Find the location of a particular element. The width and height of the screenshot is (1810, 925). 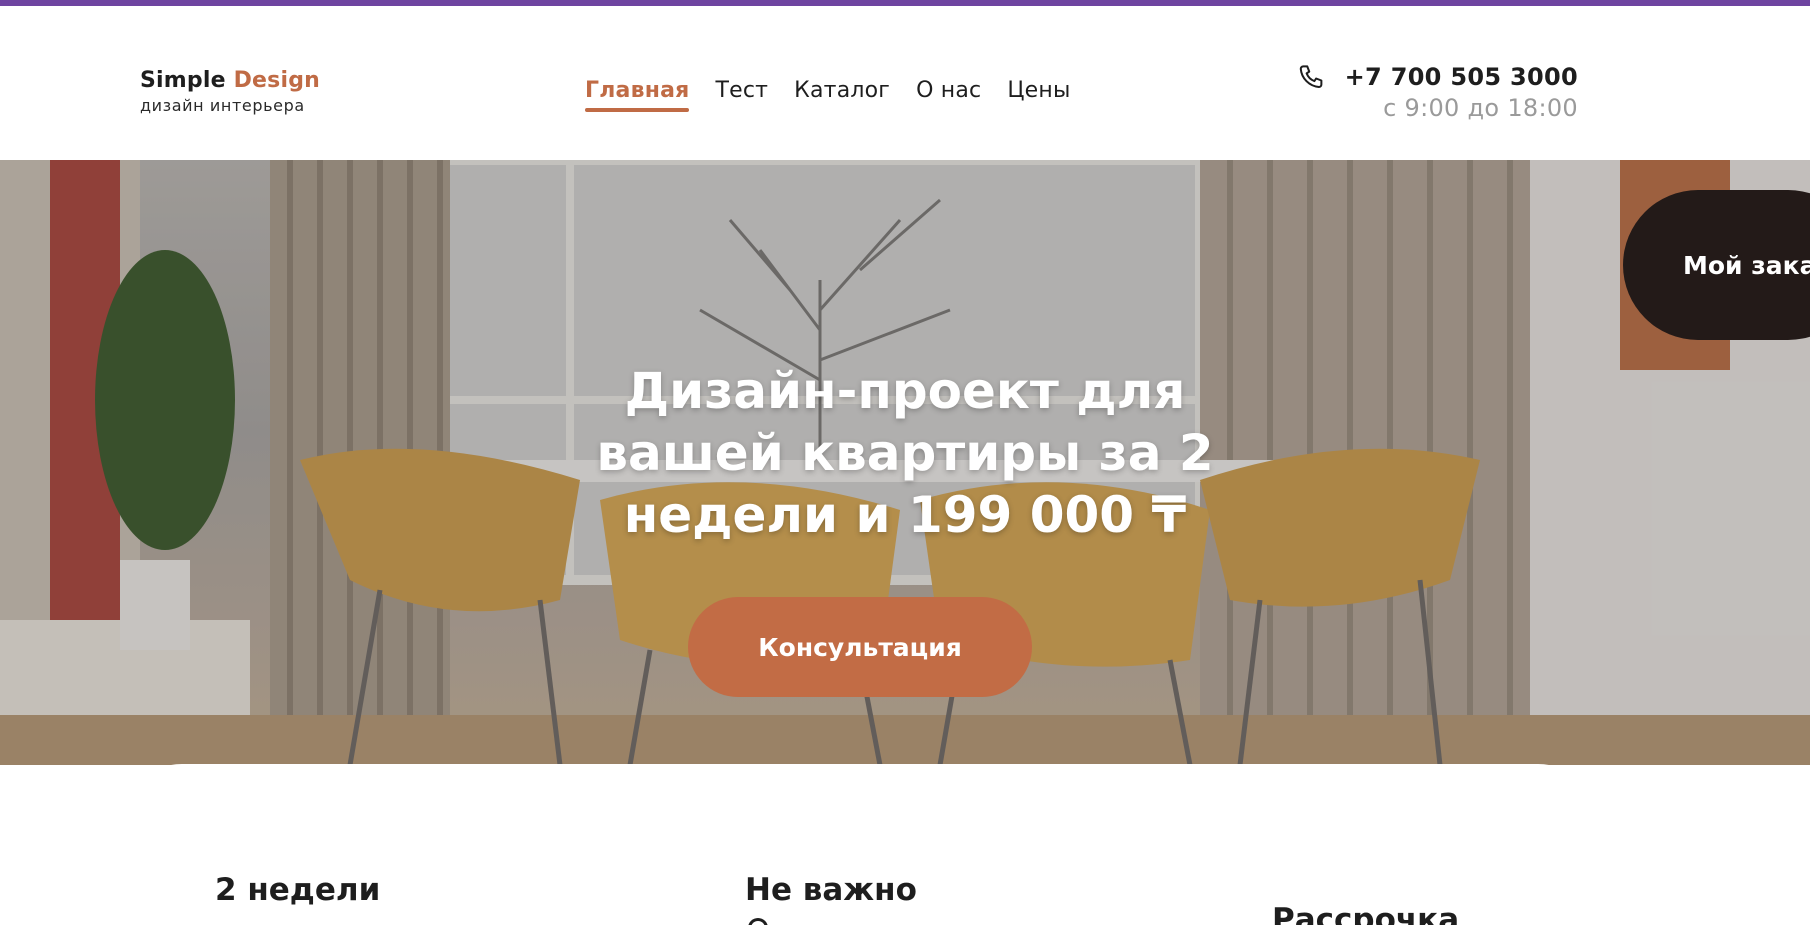

feature-installment: Рассрочка is located at coordinates (1366, 913).